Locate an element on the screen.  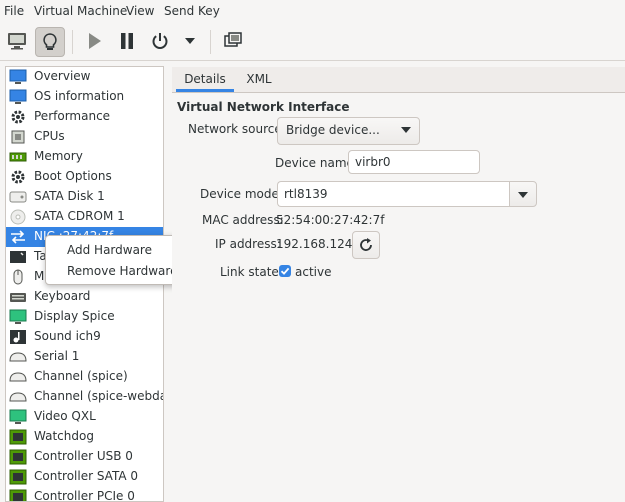
shutdown-button is located at coordinates (160, 41).